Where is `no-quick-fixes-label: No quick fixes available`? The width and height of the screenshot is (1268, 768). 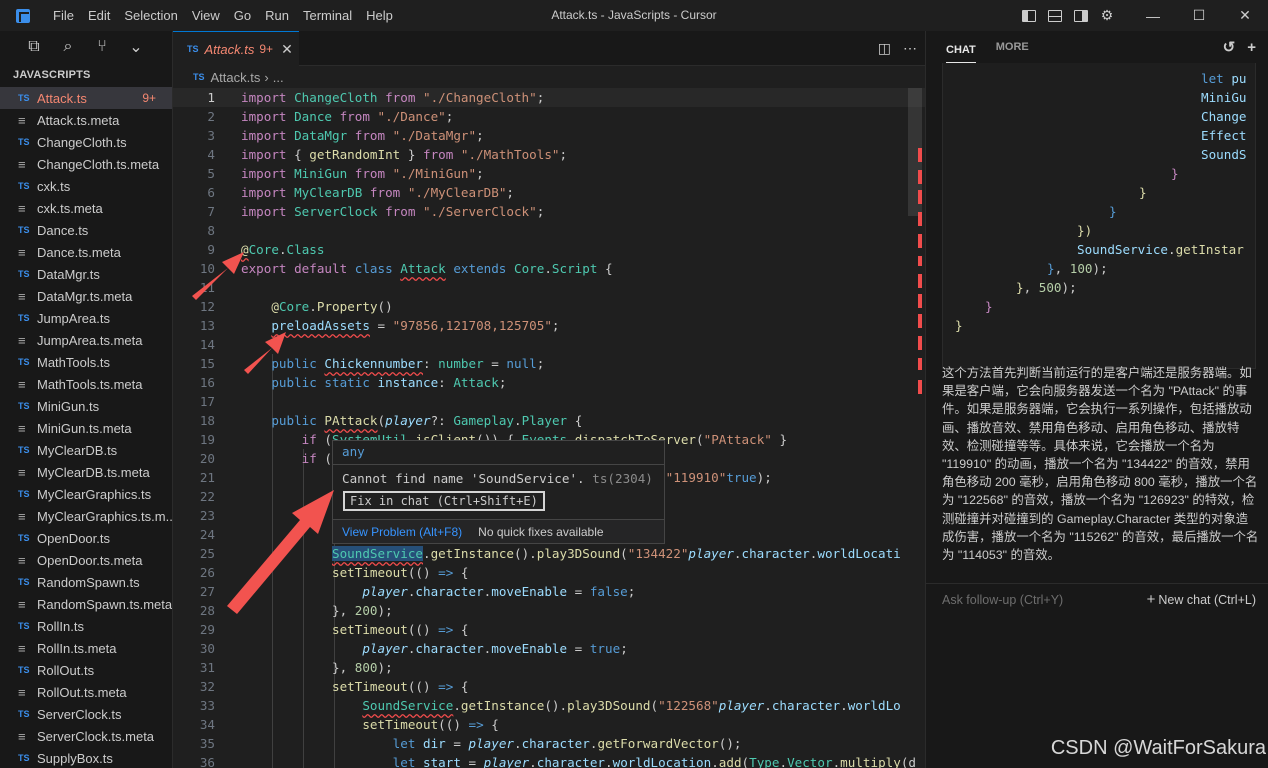
no-quick-fixes-label: No quick fixes available is located at coordinates (541, 531).